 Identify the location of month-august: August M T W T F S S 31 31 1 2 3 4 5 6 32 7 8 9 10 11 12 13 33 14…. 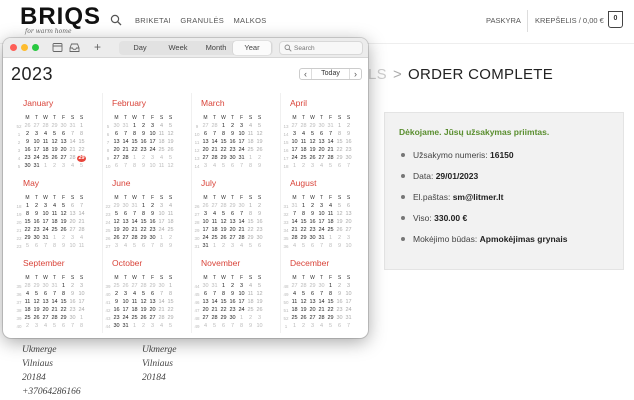
(316, 216).